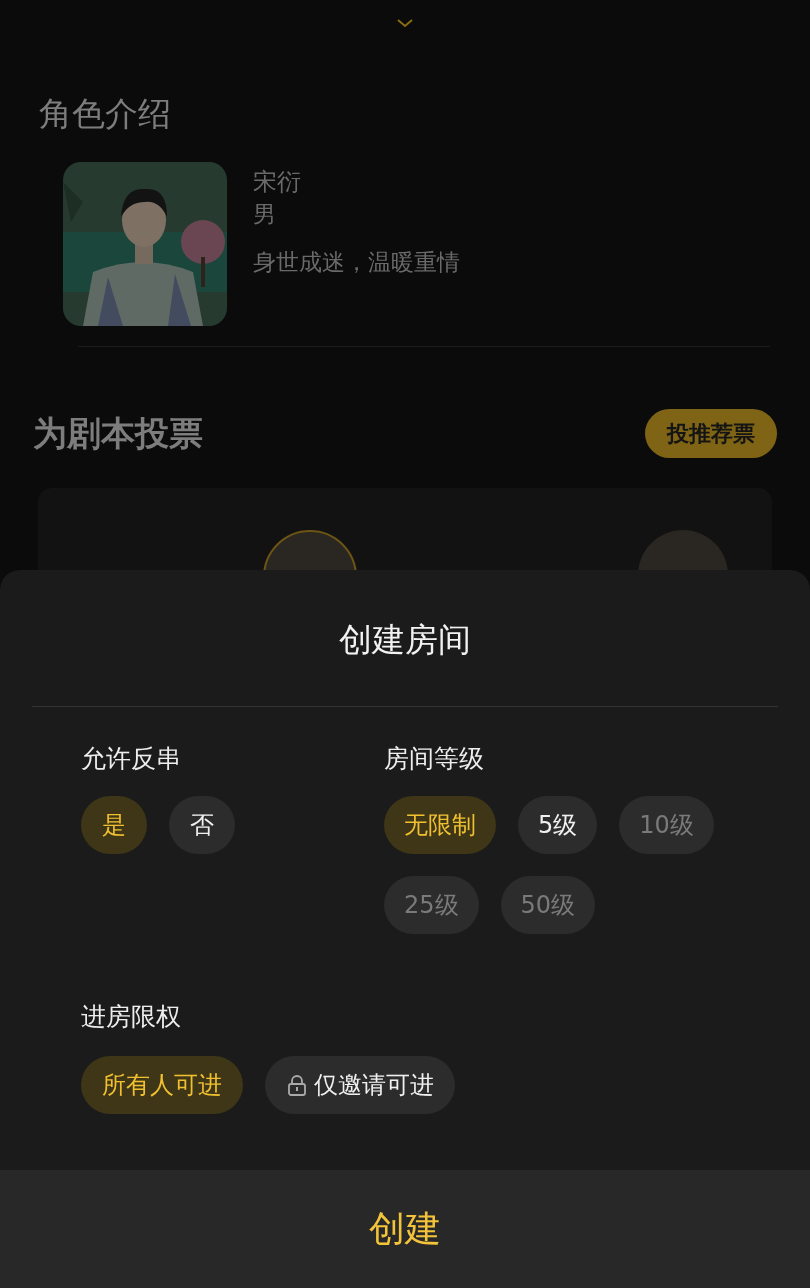 Image resolution: width=810 pixels, height=1288 pixels. Describe the element at coordinates (558, 825) in the screenshot. I see `option-chip: 5级` at that location.